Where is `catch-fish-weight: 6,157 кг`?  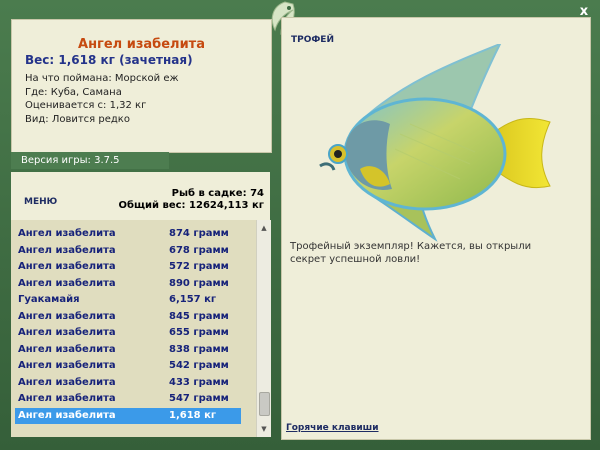
catch-fish-weight: 6,157 кг is located at coordinates (193, 299).